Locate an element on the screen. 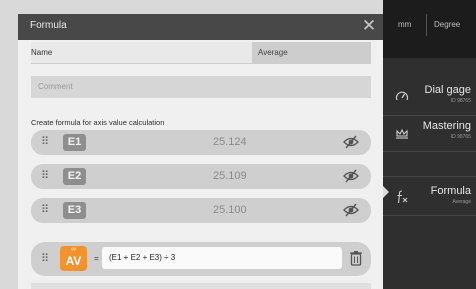  input-badge: E1 is located at coordinates (74, 142).